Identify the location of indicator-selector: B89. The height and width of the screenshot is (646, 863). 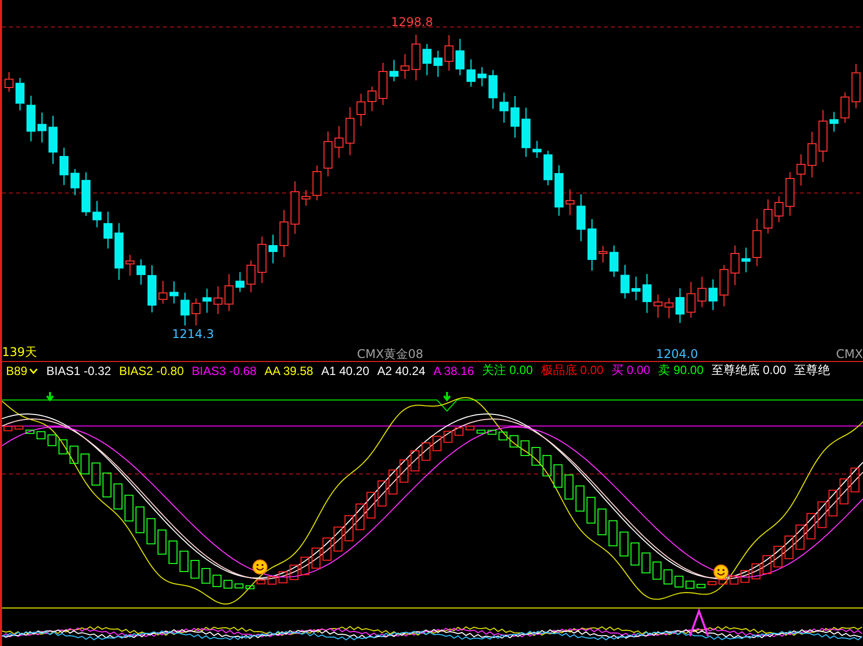
(22, 371).